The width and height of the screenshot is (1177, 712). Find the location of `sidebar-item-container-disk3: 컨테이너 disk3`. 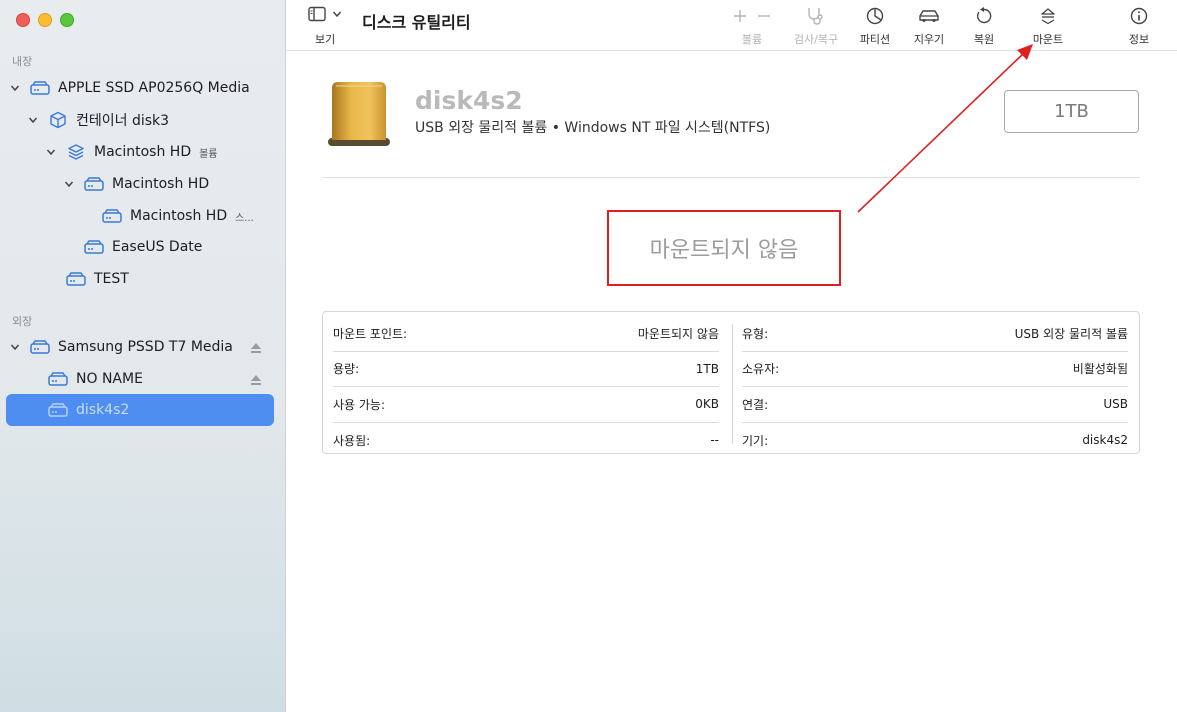

sidebar-item-container-disk3: 컨테이너 disk3 is located at coordinates (97, 120).